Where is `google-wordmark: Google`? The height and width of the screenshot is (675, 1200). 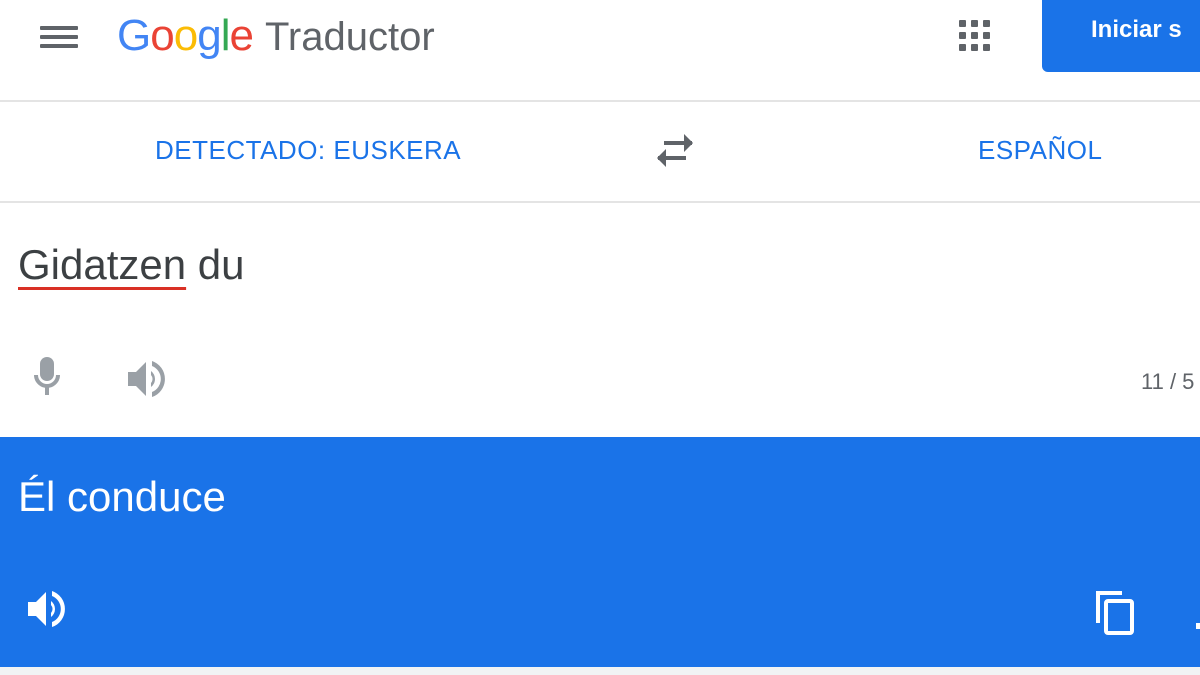 google-wordmark: Google is located at coordinates (185, 36).